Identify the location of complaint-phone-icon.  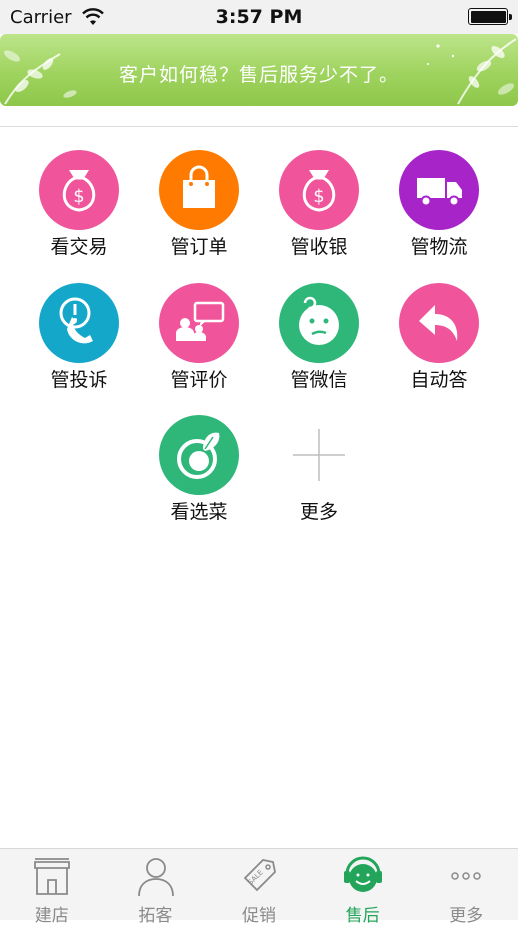
(79, 323).